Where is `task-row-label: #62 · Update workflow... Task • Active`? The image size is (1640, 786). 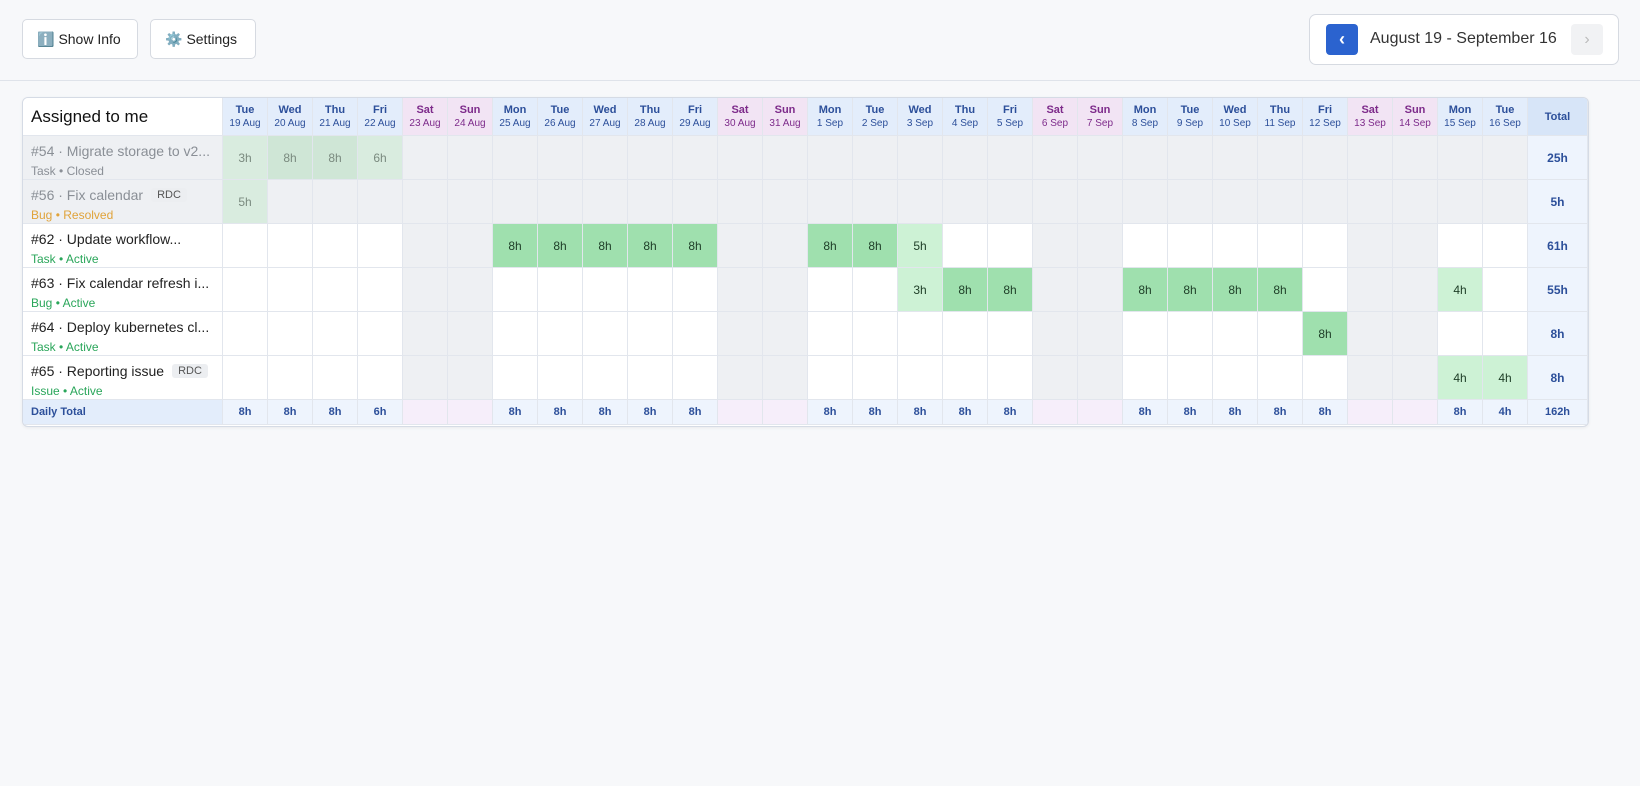
task-row-label: #62 · Update workflow... Task • Active is located at coordinates (123, 246).